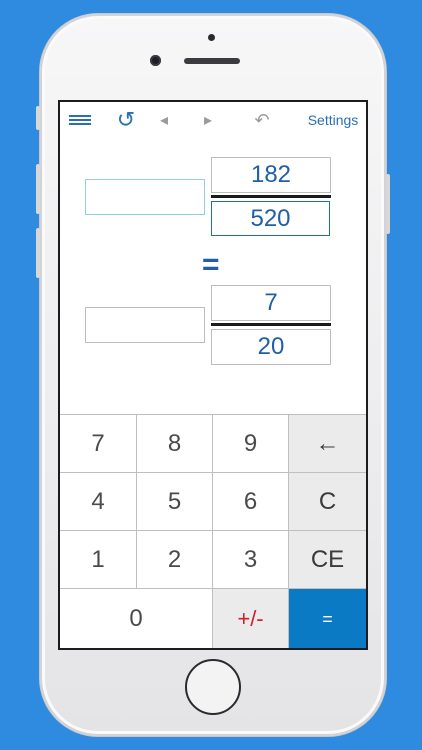 Image resolution: width=422 pixels, height=750 pixels. What do you see at coordinates (38, 253) in the screenshot?
I see `volume-down-button` at bounding box center [38, 253].